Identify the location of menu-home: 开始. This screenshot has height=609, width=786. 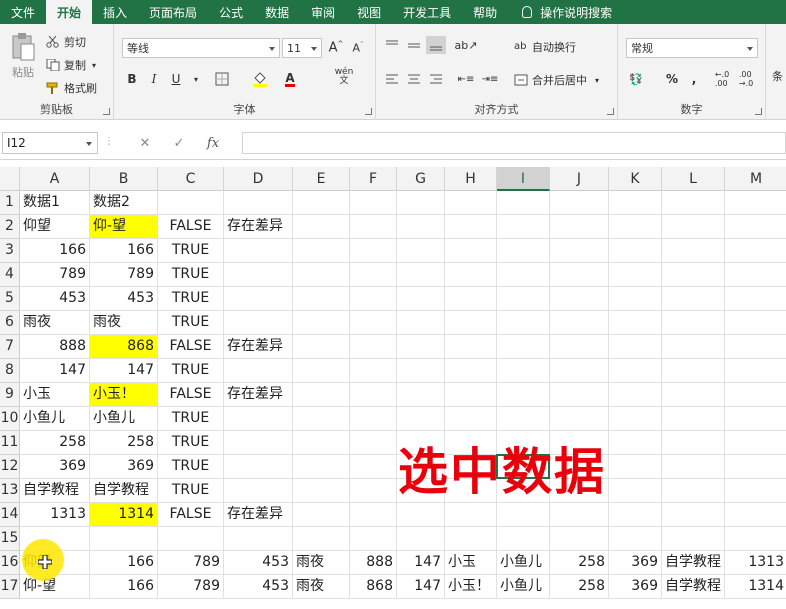
(69, 12).